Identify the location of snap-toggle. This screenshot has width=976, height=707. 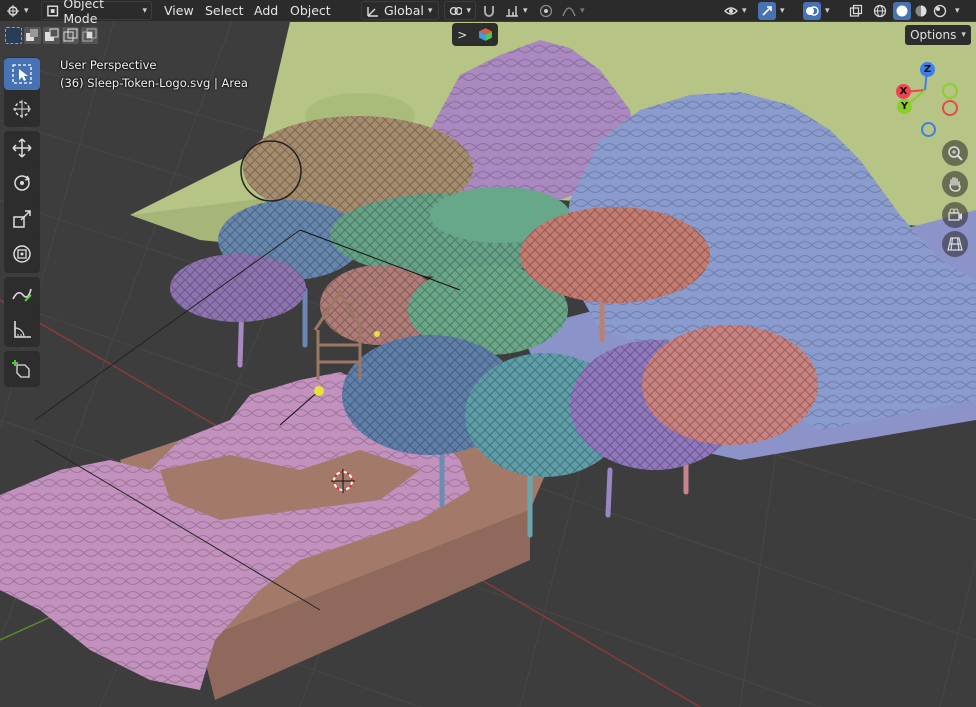
(489, 10).